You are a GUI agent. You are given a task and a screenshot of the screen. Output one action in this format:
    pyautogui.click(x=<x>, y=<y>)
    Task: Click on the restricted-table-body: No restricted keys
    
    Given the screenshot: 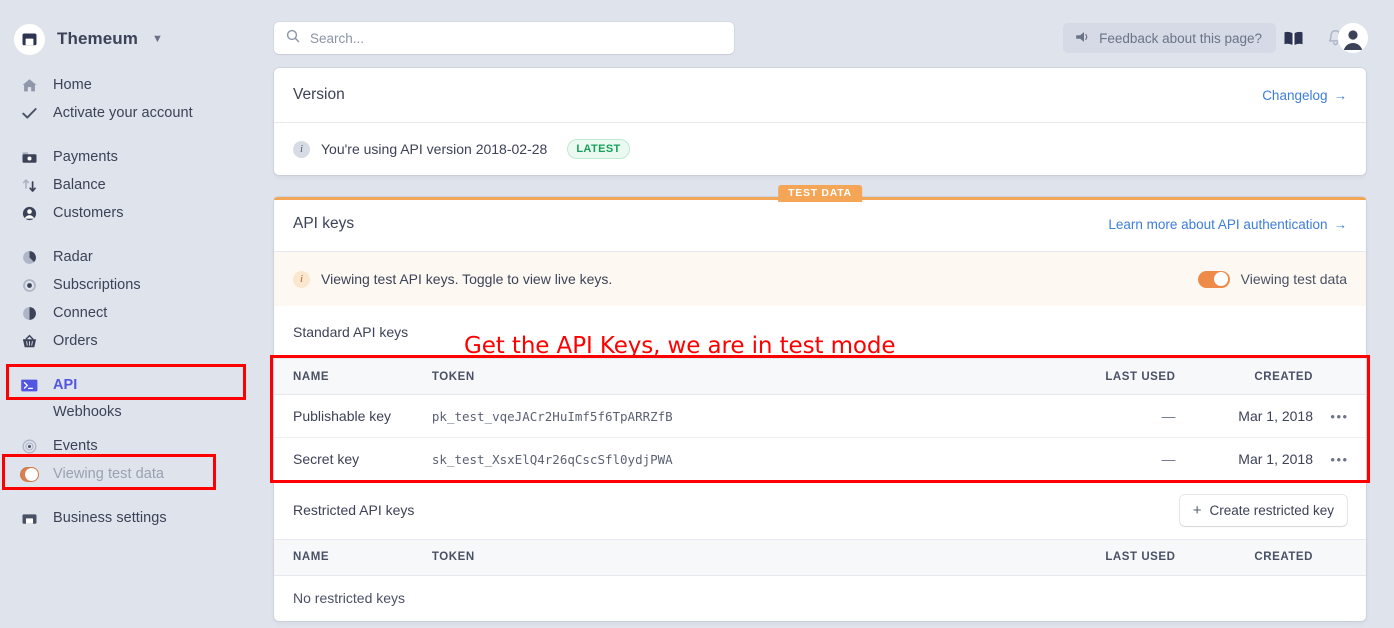 What is the action you would take?
    pyautogui.click(x=820, y=598)
    